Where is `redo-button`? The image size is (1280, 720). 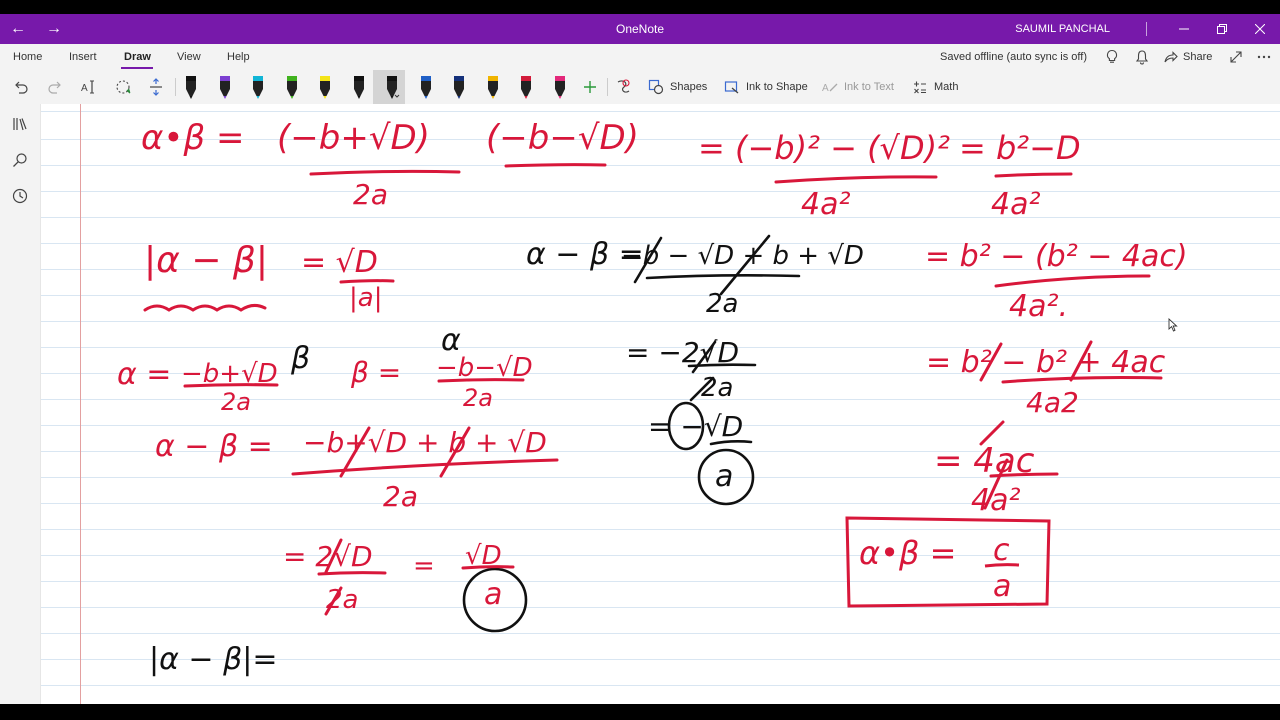 redo-button is located at coordinates (55, 87).